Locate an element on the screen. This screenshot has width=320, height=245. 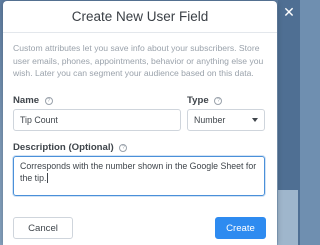
type-help-icon: ? is located at coordinates (218, 101).